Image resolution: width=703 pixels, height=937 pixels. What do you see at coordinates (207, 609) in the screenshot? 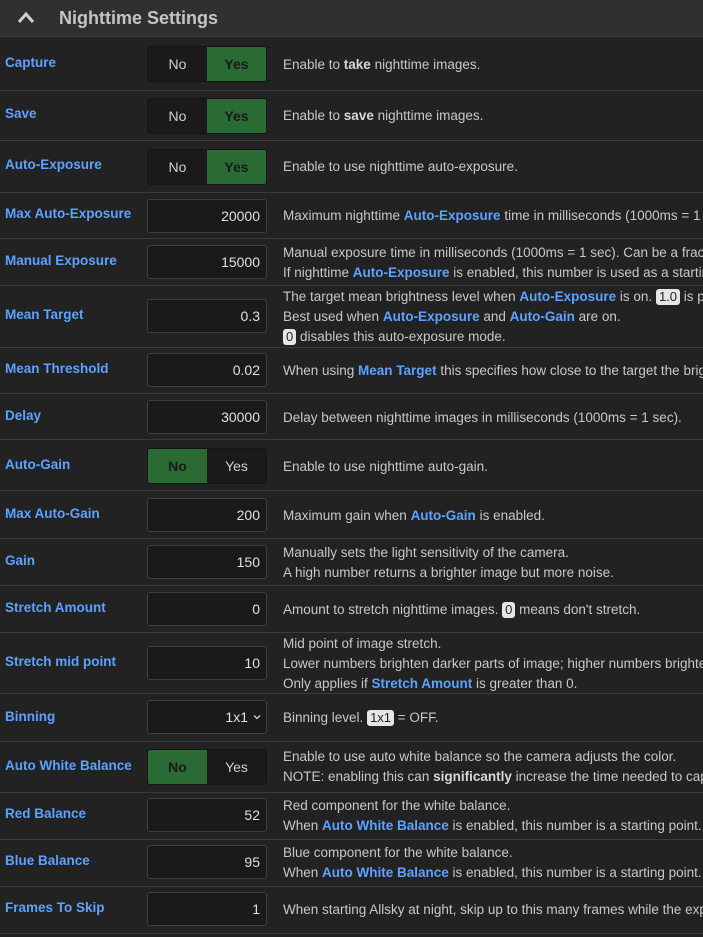
I see `stretch-amount-input: 0` at bounding box center [207, 609].